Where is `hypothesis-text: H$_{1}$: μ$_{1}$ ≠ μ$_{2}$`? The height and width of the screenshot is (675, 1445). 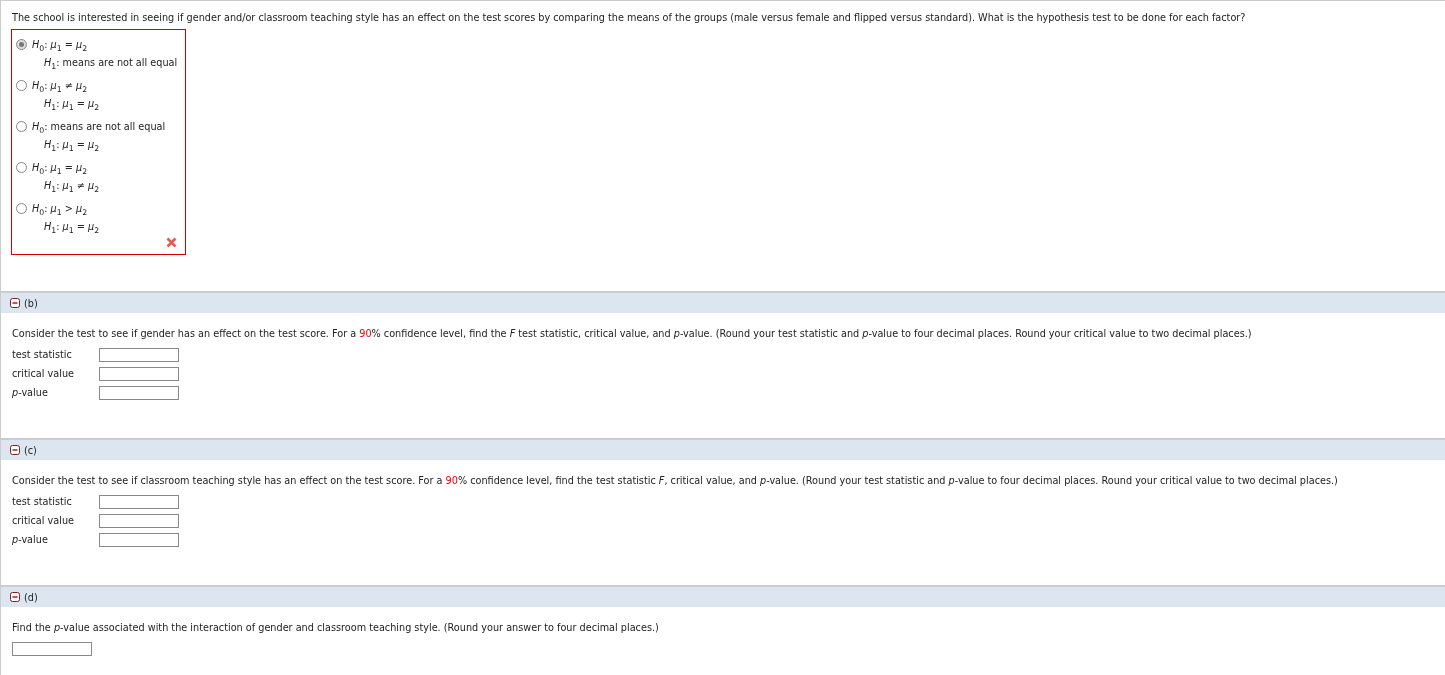 hypothesis-text: H$_{1}$: μ$_{1}$ ≠ μ$_{2}$ is located at coordinates (72, 187).